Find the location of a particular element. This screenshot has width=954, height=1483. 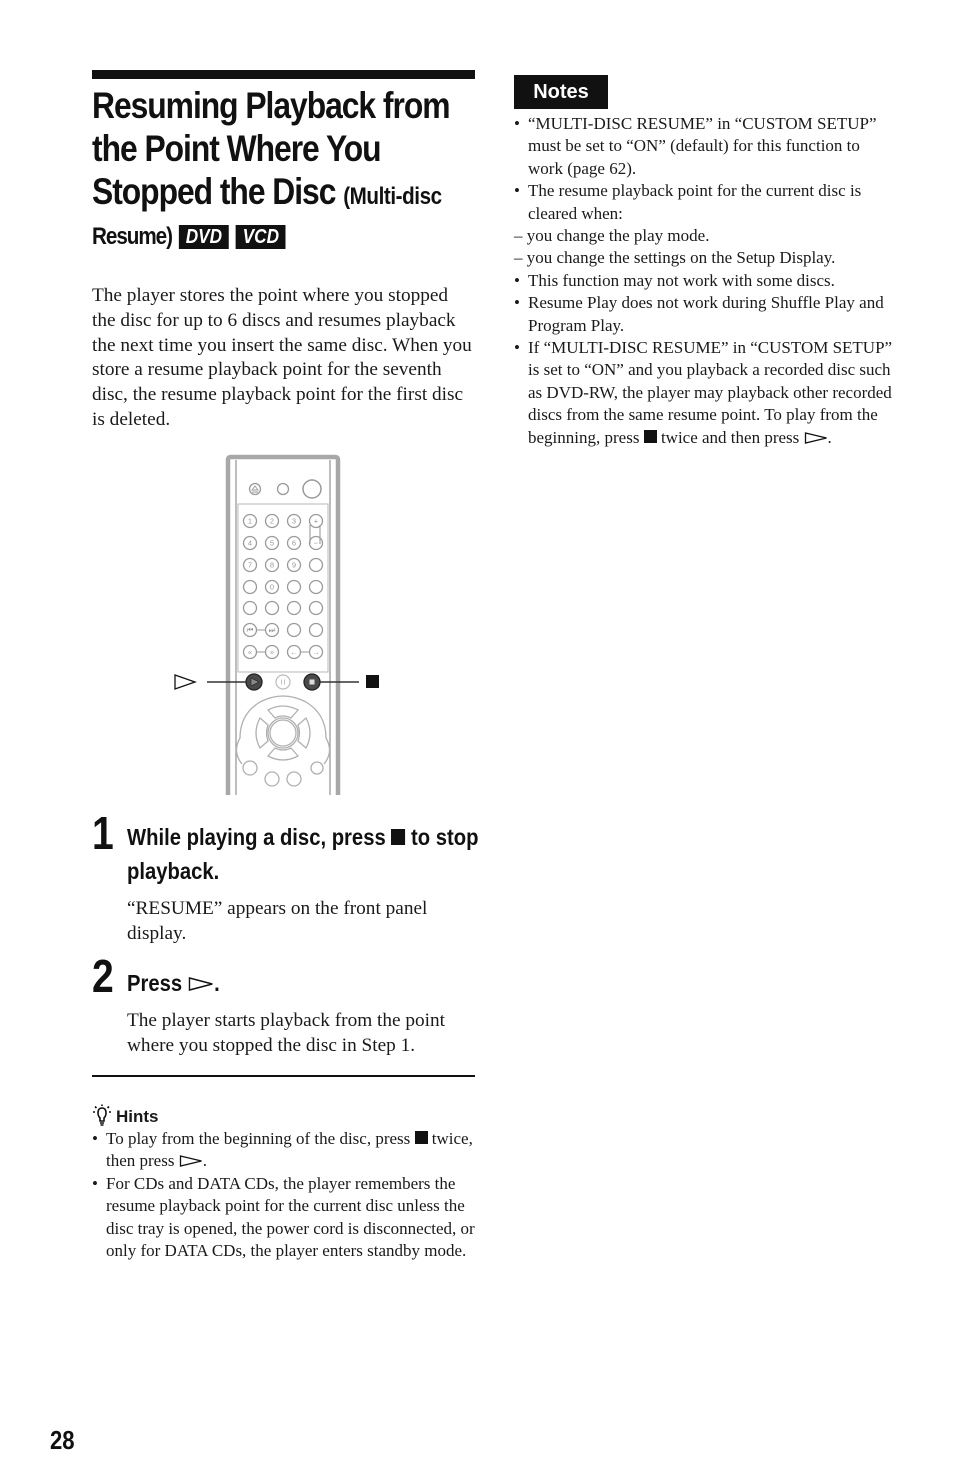

keypad-label: 7 is located at coordinates (250, 565).